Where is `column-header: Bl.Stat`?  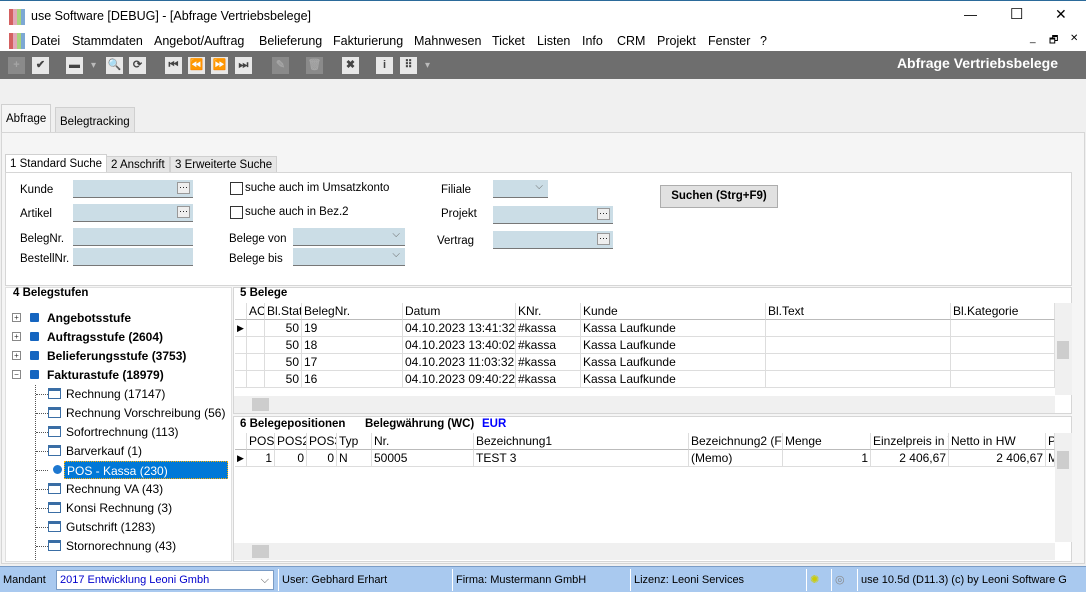 column-header: Bl.Stat is located at coordinates (283, 311).